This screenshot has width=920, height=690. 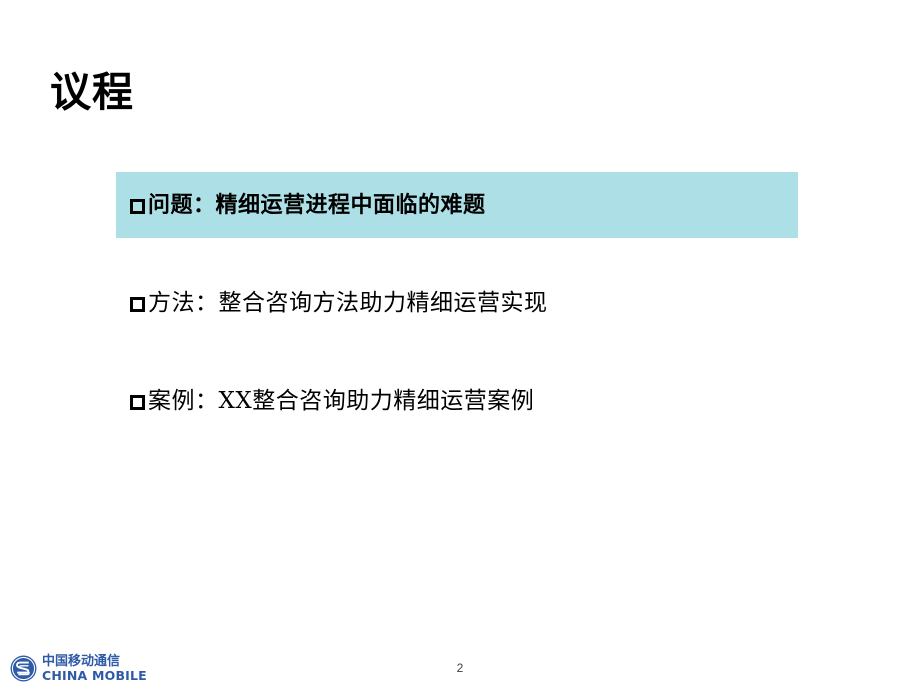 I want to click on page-number: 2, so click(x=460, y=668).